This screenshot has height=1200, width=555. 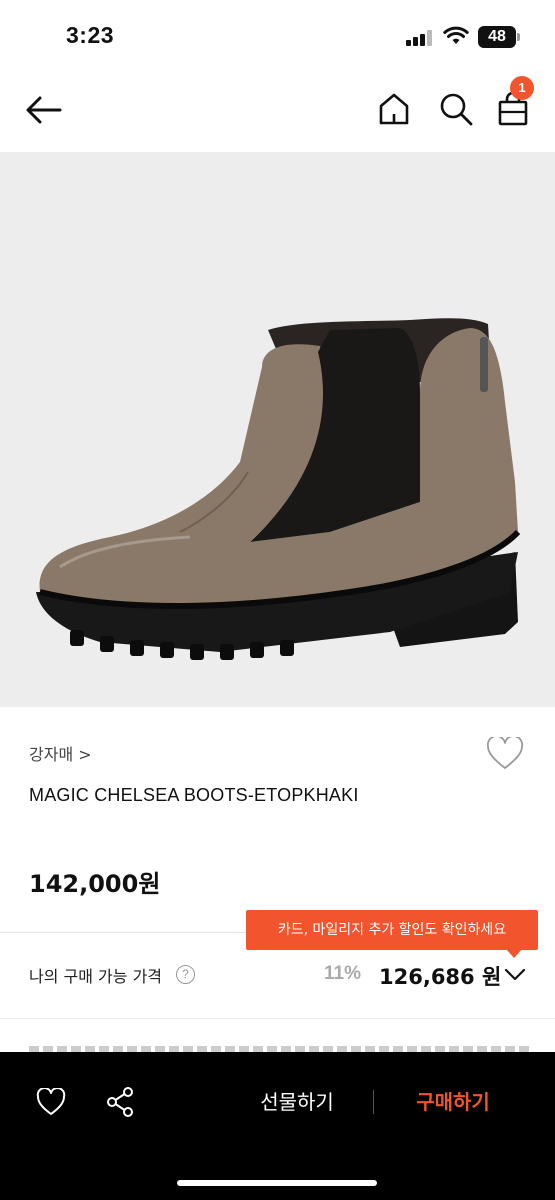 I want to click on cart-count-badge: 1, so click(x=522, y=88).